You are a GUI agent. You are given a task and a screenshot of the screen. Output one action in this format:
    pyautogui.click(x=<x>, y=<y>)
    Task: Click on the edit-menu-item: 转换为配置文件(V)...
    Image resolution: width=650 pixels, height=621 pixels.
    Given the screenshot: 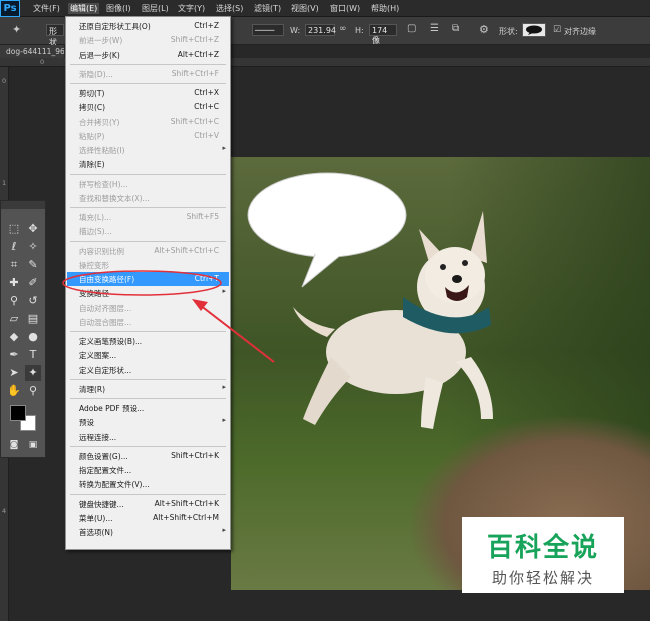 What is the action you would take?
    pyautogui.click(x=148, y=484)
    